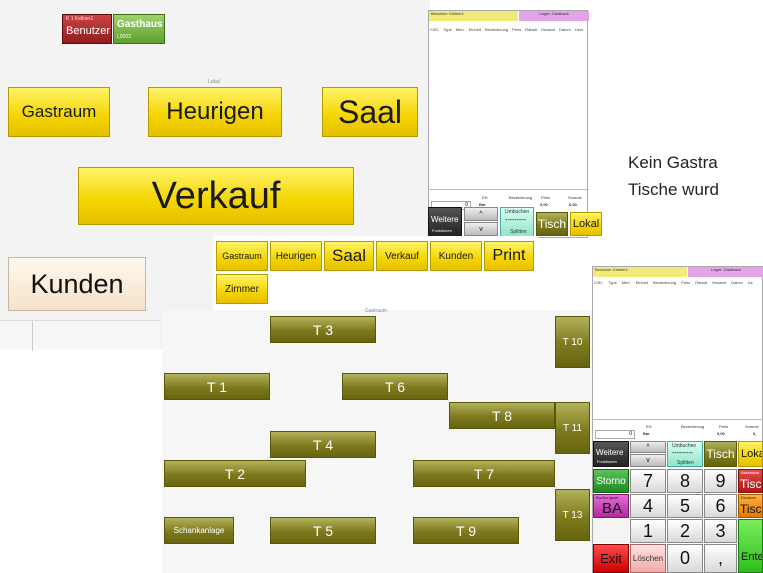 The height and width of the screenshot is (573, 763). What do you see at coordinates (496, 29) in the screenshot?
I see `col-bezeichnung: Bezeichnung` at bounding box center [496, 29].